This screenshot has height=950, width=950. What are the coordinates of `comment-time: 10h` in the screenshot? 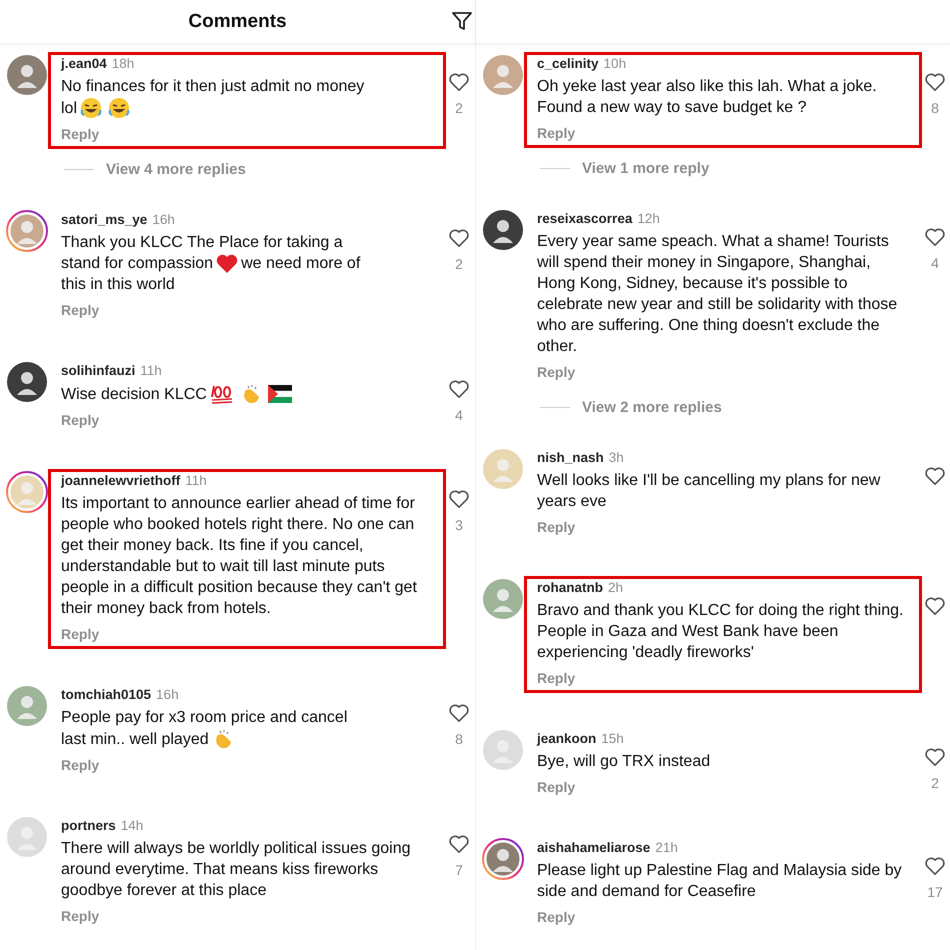 It's located at (615, 63).